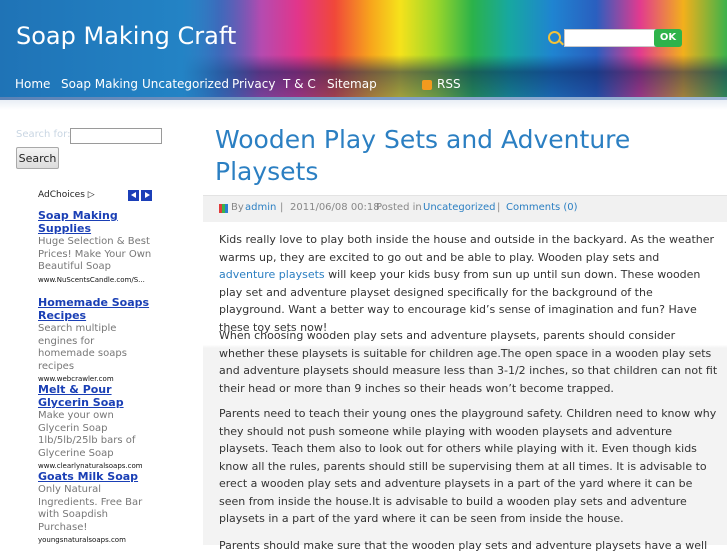 This screenshot has height=555, width=727. Describe the element at coordinates (611, 38) in the screenshot. I see `header-search-input` at that location.